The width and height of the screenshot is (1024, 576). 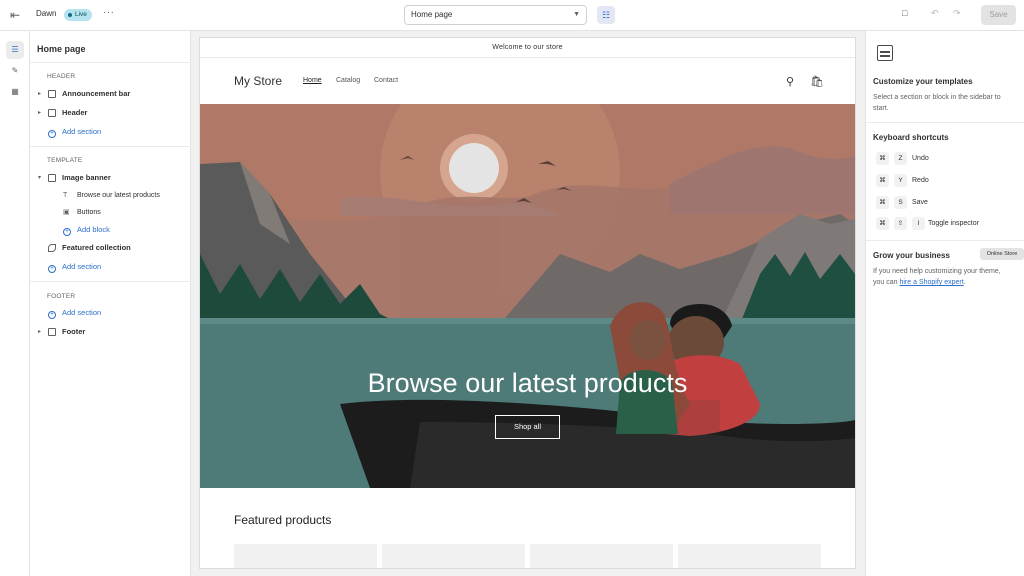 I want to click on add-section-footer-button: + Add section, so click(x=74, y=313).